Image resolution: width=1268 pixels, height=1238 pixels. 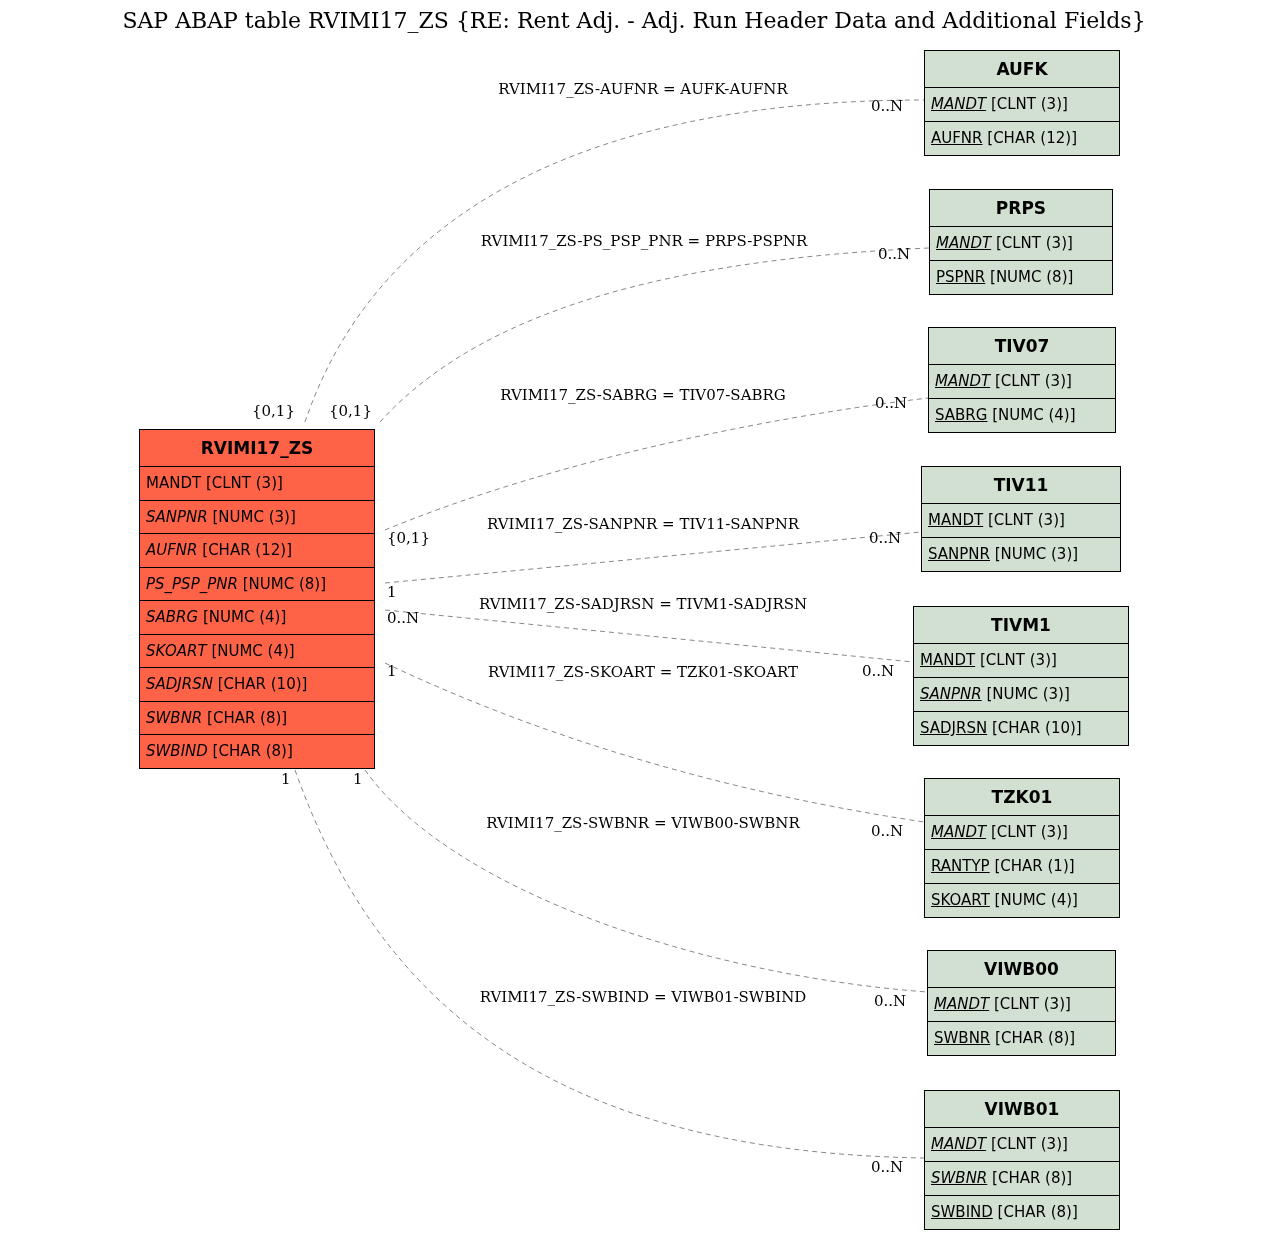 I want to click on relation-label: RVIMI17_ZS-SABRG = TIV07-SABRG, so click(x=643, y=395).